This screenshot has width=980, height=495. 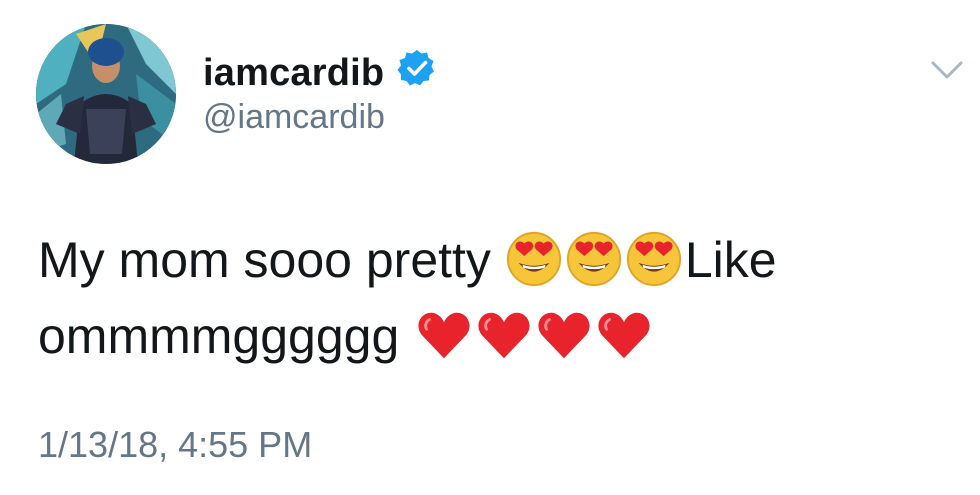 I want to click on avatar, so click(x=106, y=94).